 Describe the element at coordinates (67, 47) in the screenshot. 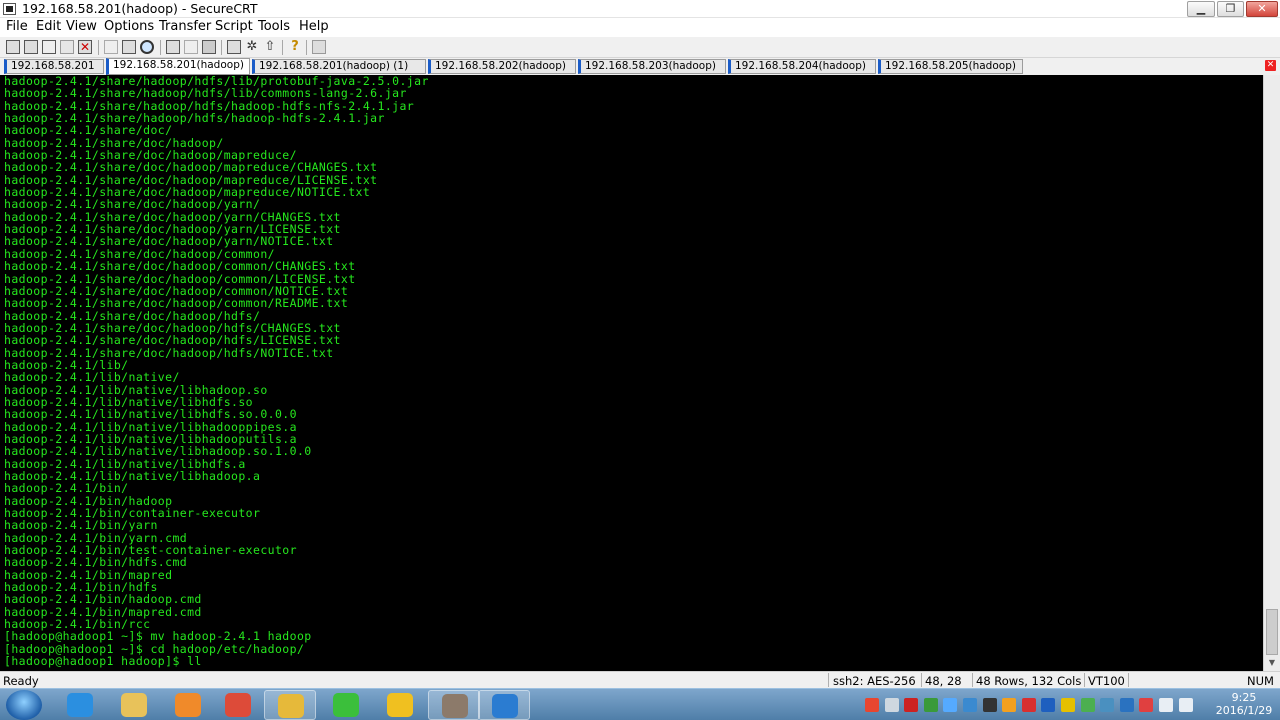

I see `reconnect-icon` at that location.